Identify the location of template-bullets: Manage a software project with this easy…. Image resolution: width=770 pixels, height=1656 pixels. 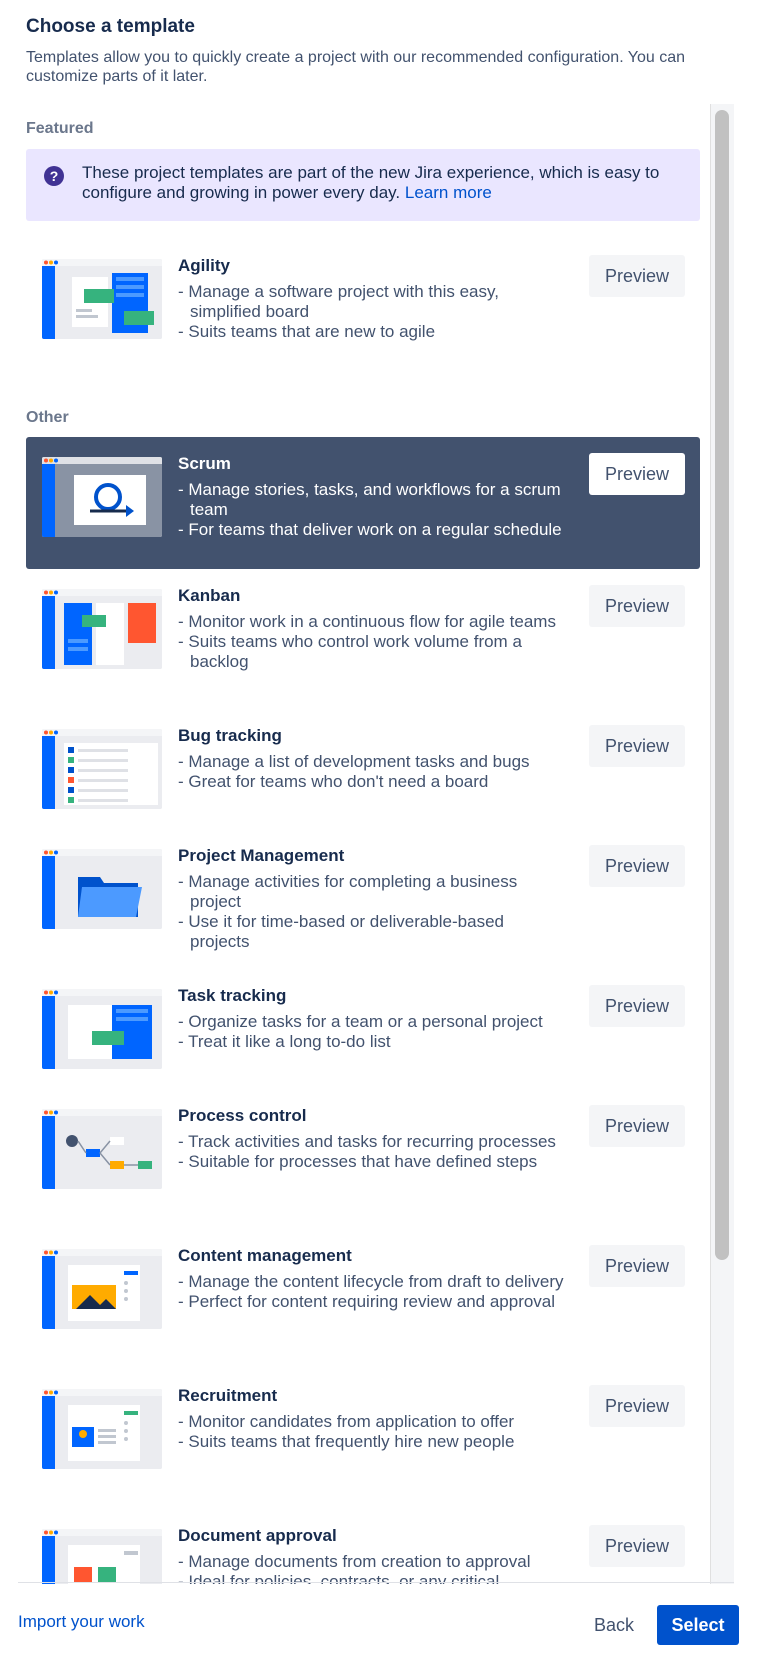
(373, 312).